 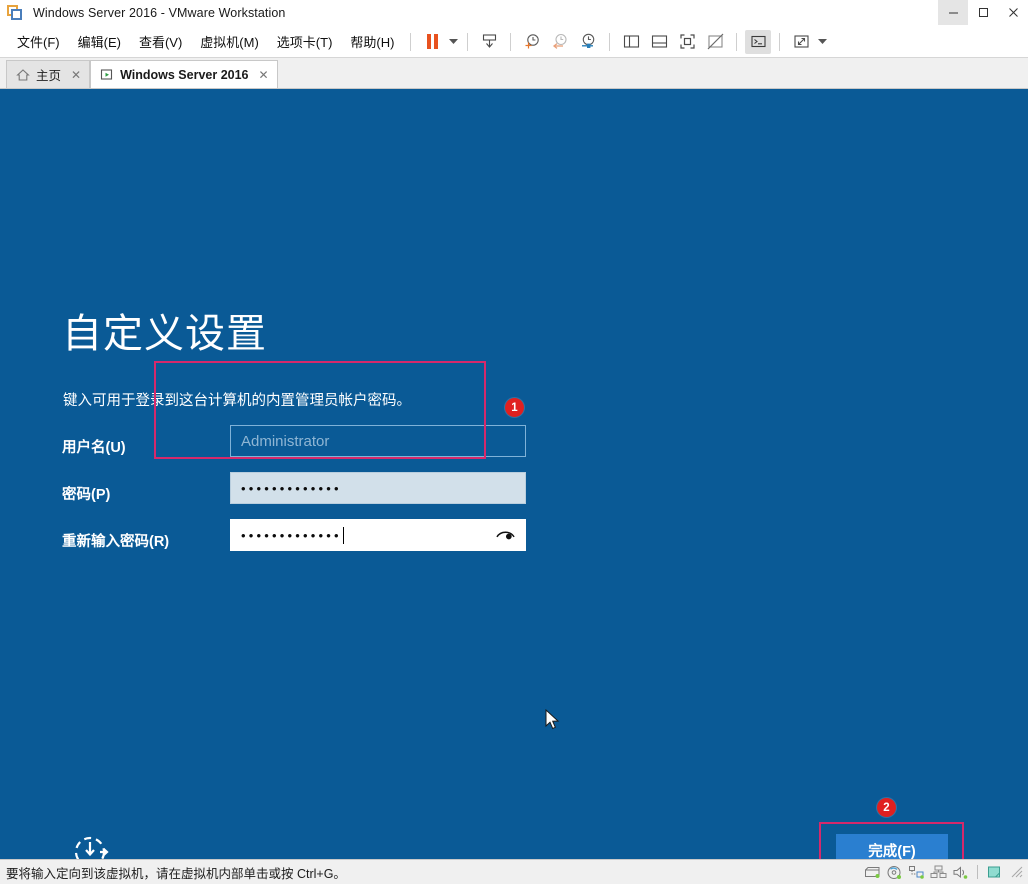 I want to click on maximize-icon, so click(x=983, y=12).